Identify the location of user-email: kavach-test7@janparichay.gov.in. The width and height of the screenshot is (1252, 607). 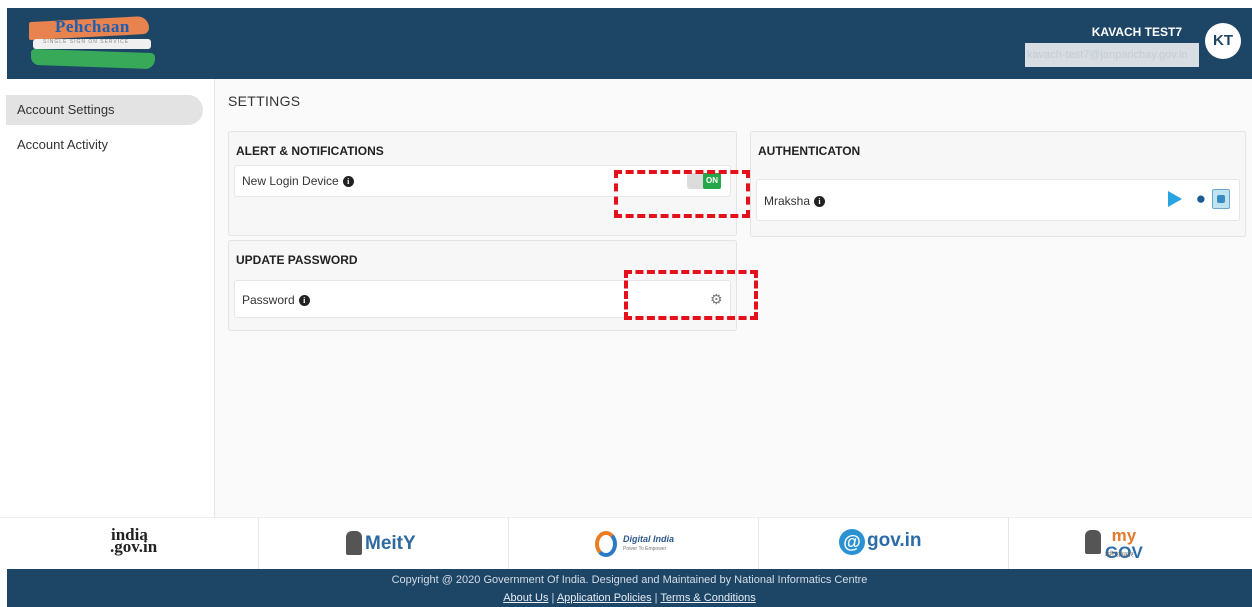
(1112, 55).